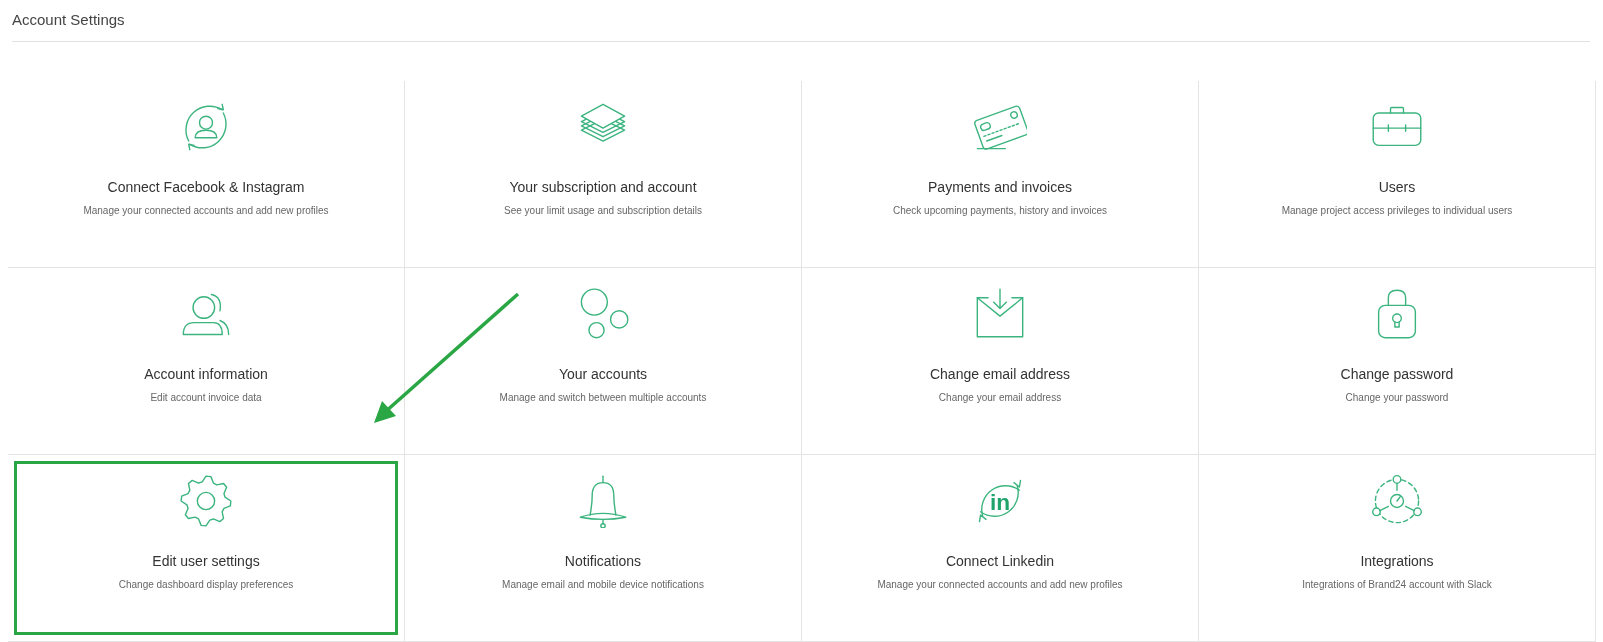 This screenshot has height=642, width=1603. Describe the element at coordinates (1397, 174) in the screenshot. I see `settings-card: Users Manage project access privileges to individual users` at that location.